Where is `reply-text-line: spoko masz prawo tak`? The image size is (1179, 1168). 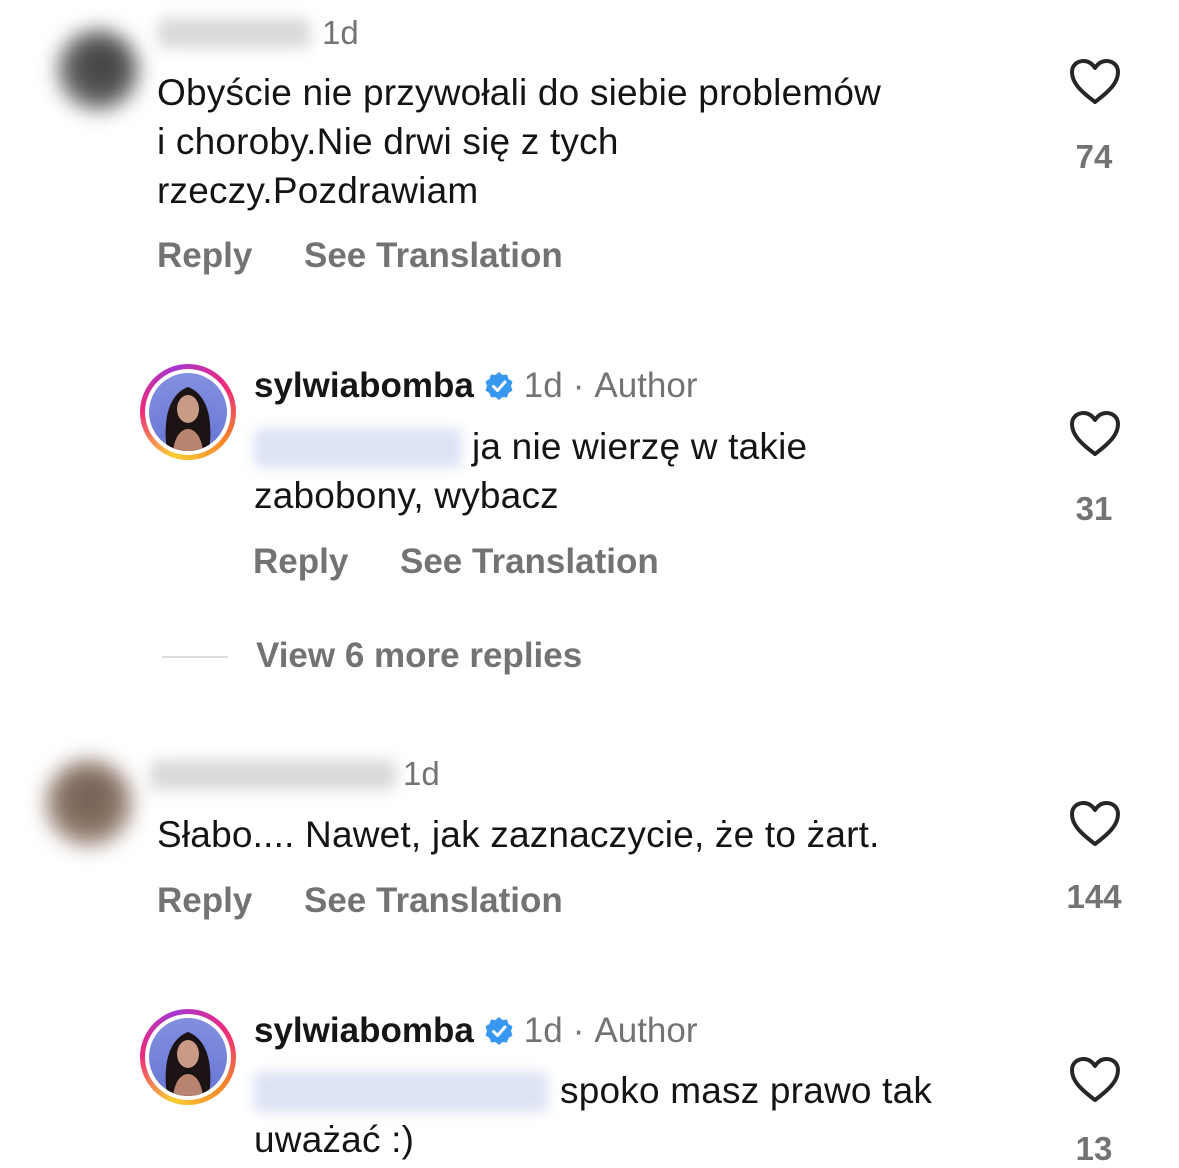 reply-text-line: spoko masz prawo tak is located at coordinates (746, 1090).